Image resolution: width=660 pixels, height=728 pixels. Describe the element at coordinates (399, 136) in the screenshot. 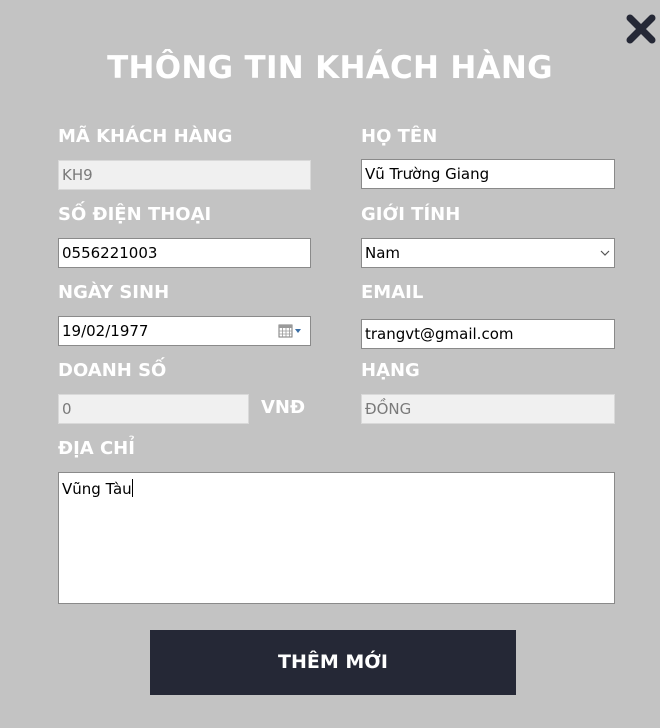

I see `full-name-label: HỌ TÊN` at that location.